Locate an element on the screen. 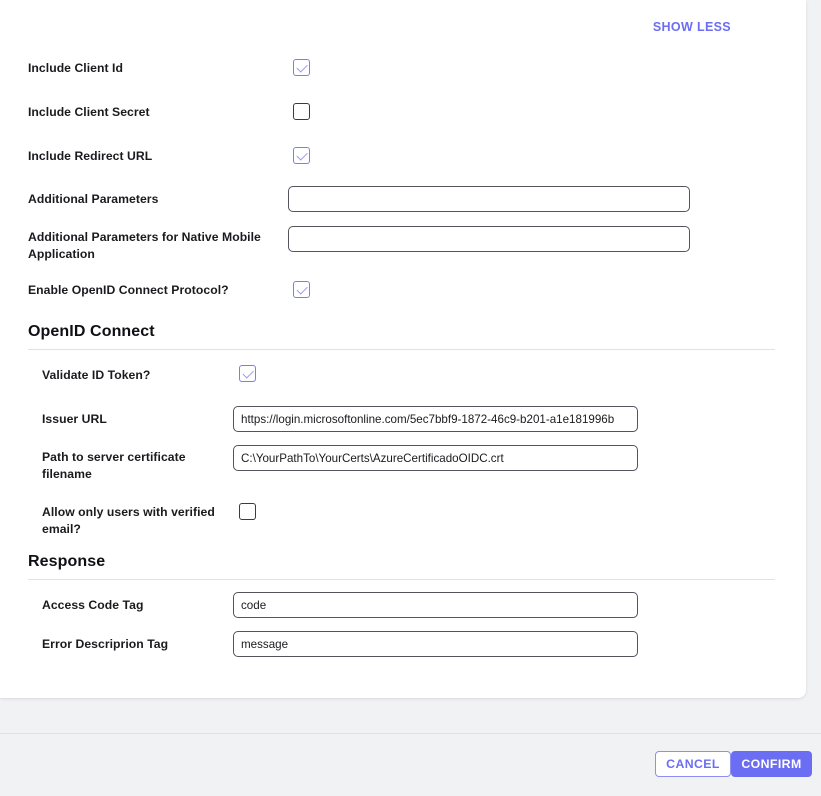 The width and height of the screenshot is (821, 796). enable-openid-connect-checkbox is located at coordinates (301, 289).